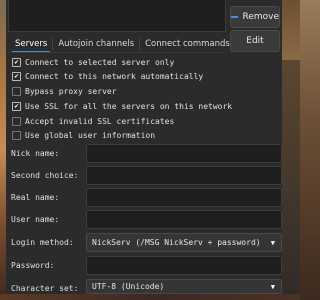 The image size is (320, 300). What do you see at coordinates (116, 52) in the screenshot?
I see `tab-panel-divider` at bounding box center [116, 52].